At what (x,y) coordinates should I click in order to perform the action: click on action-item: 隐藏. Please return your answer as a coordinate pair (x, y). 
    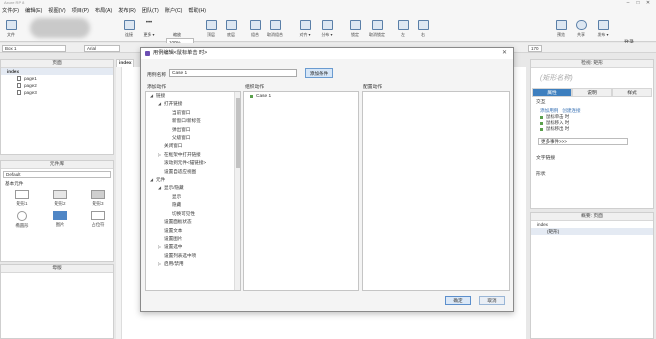
    Looking at the image, I should click on (193, 205).